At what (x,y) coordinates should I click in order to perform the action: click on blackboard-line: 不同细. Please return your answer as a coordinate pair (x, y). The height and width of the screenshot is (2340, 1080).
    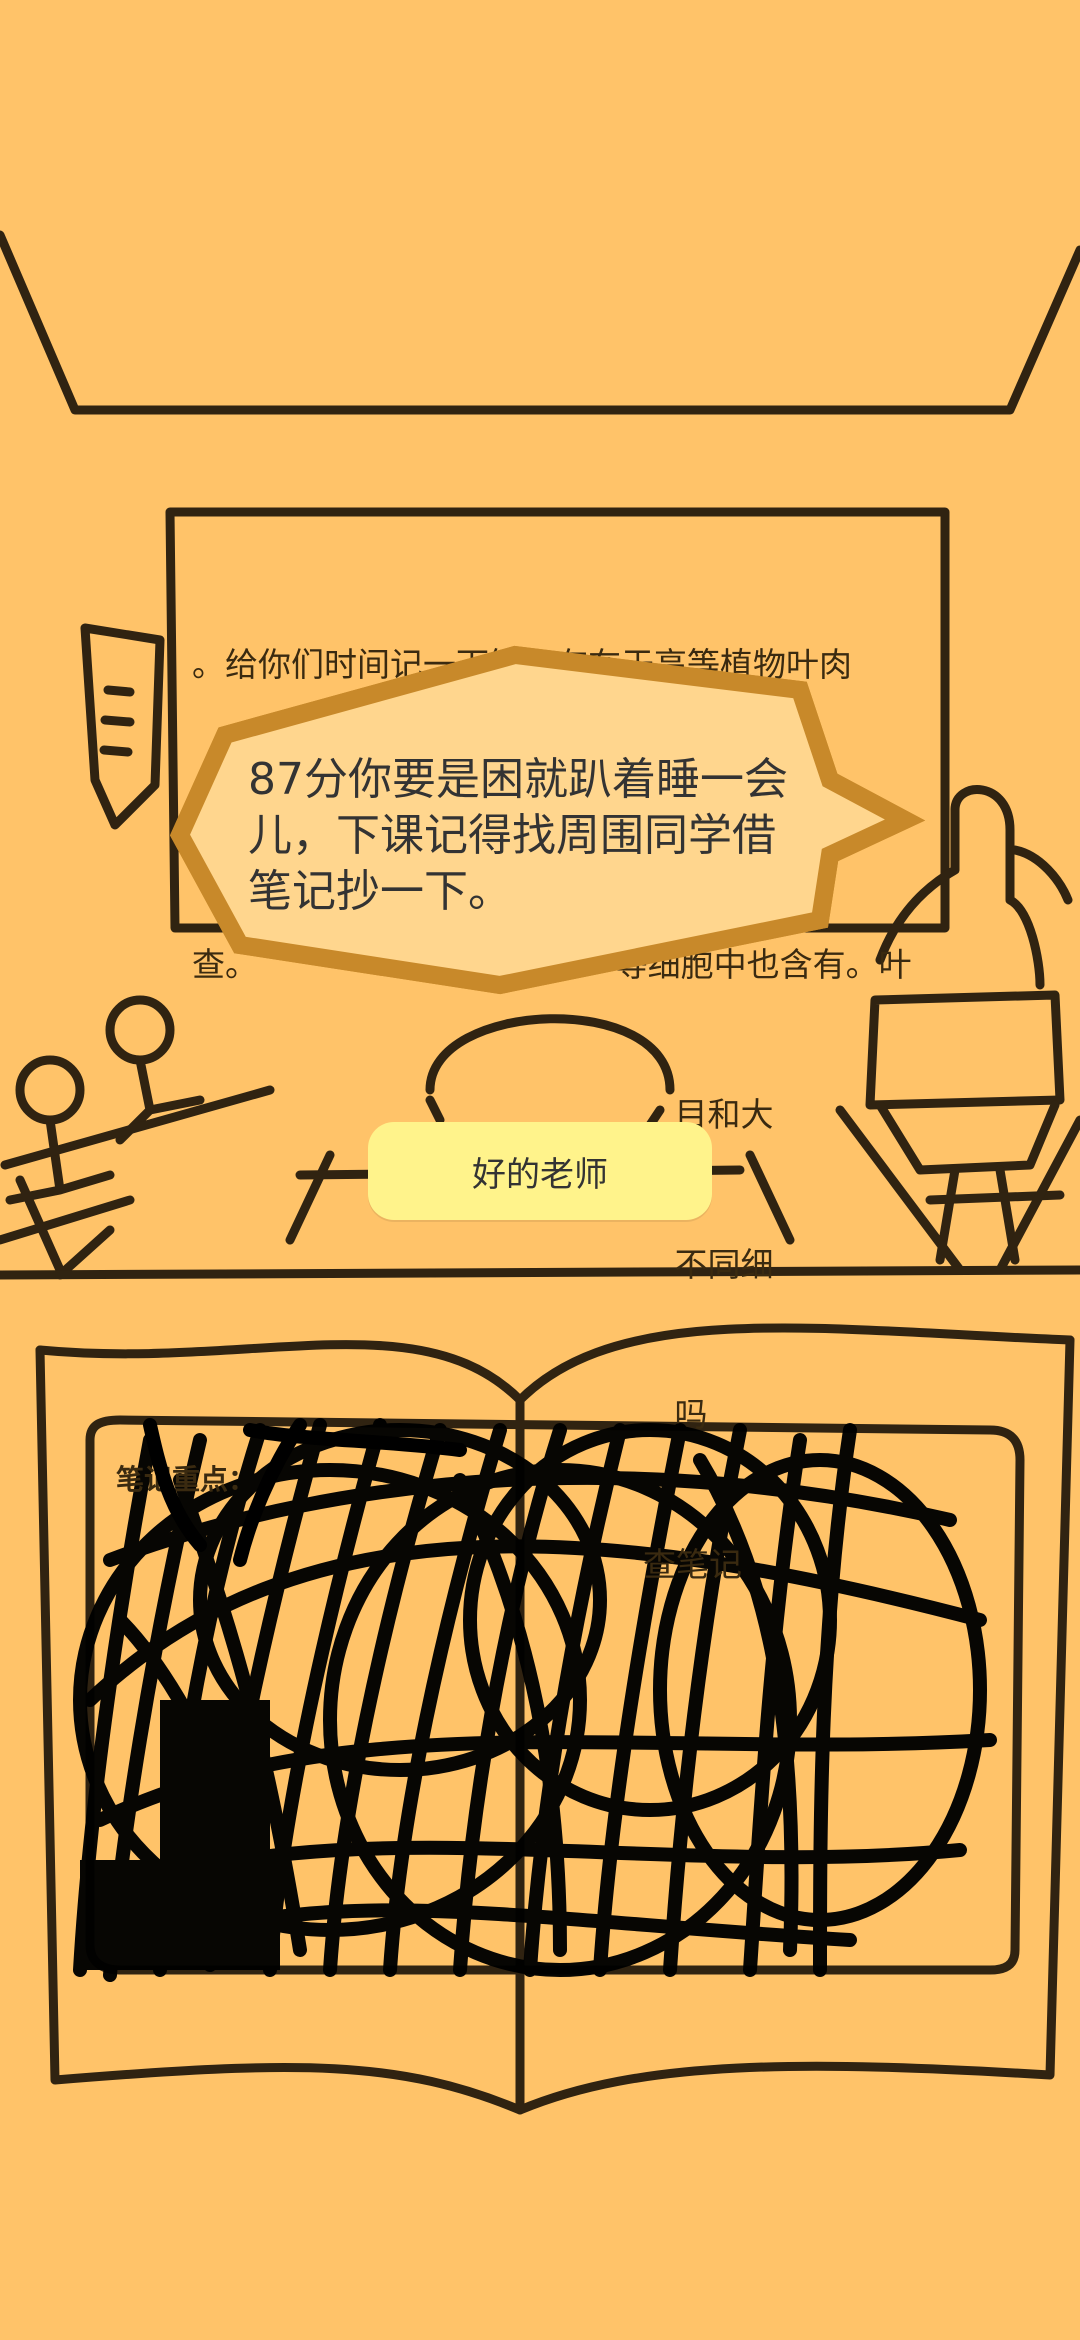
    Looking at the image, I should click on (483, 1264).